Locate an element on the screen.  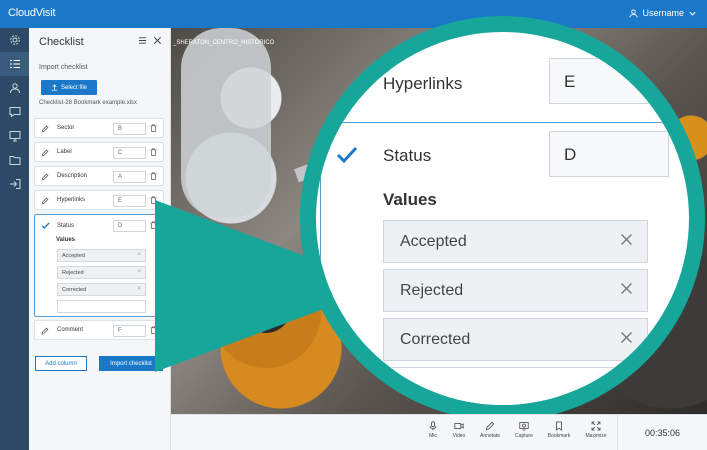
rail-exit is located at coordinates (14, 184).